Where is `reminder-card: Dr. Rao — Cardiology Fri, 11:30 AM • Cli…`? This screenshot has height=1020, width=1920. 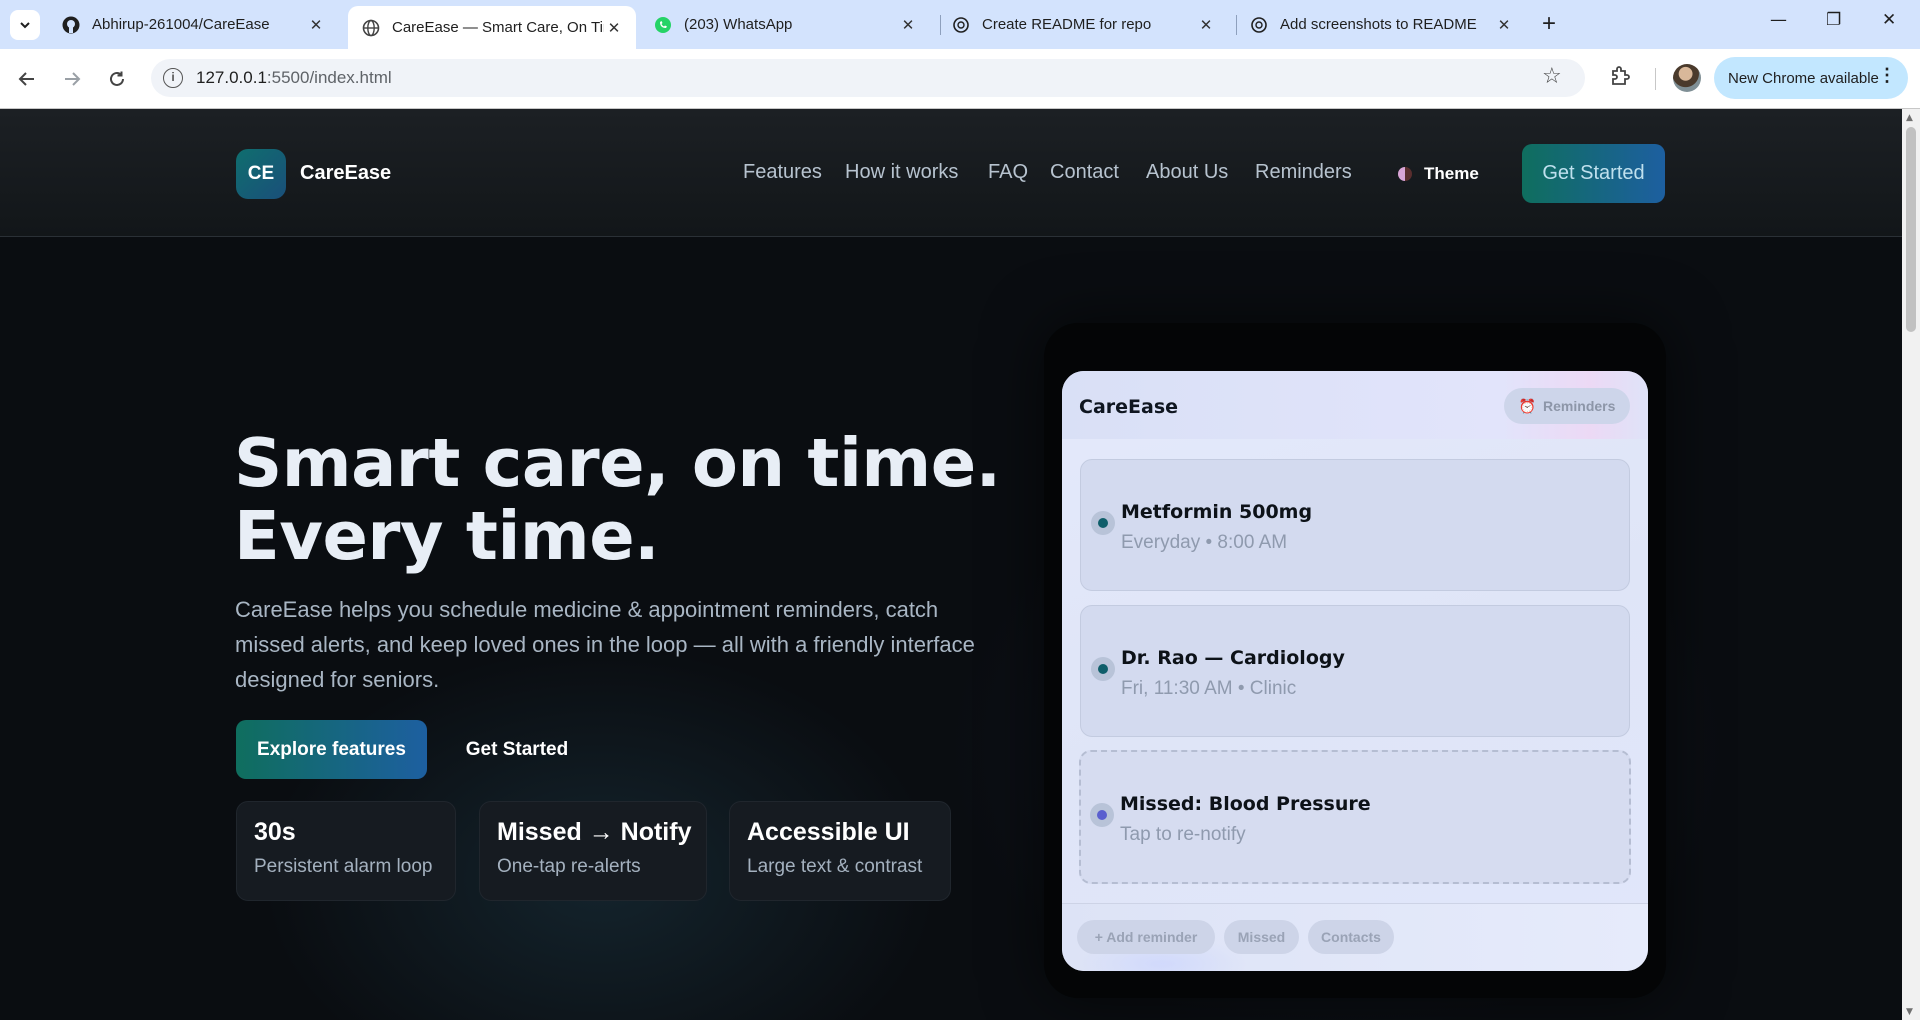
reminder-card: Dr. Rao — Cardiology Fri, 11:30 AM • Cli… is located at coordinates (1355, 671).